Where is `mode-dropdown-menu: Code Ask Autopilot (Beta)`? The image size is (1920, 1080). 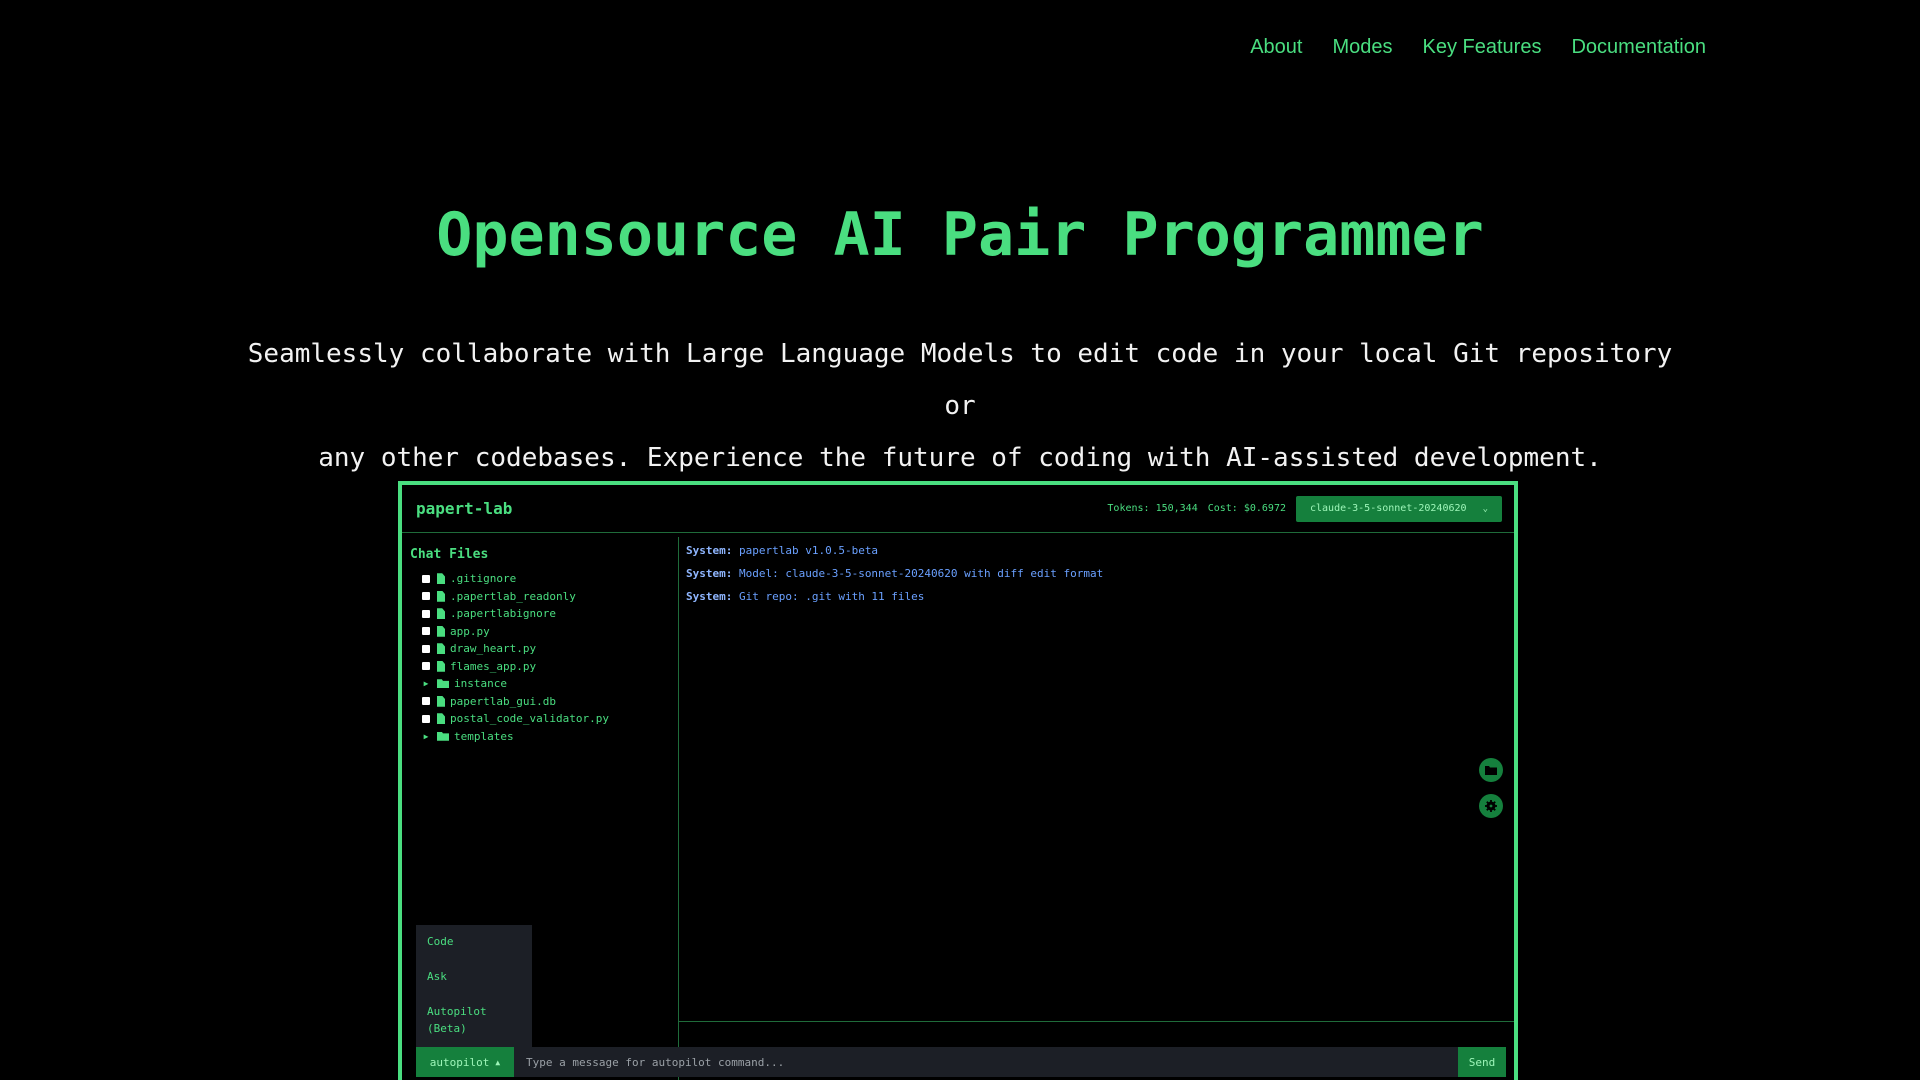 mode-dropdown-menu: Code Ask Autopilot (Beta) is located at coordinates (474, 987).